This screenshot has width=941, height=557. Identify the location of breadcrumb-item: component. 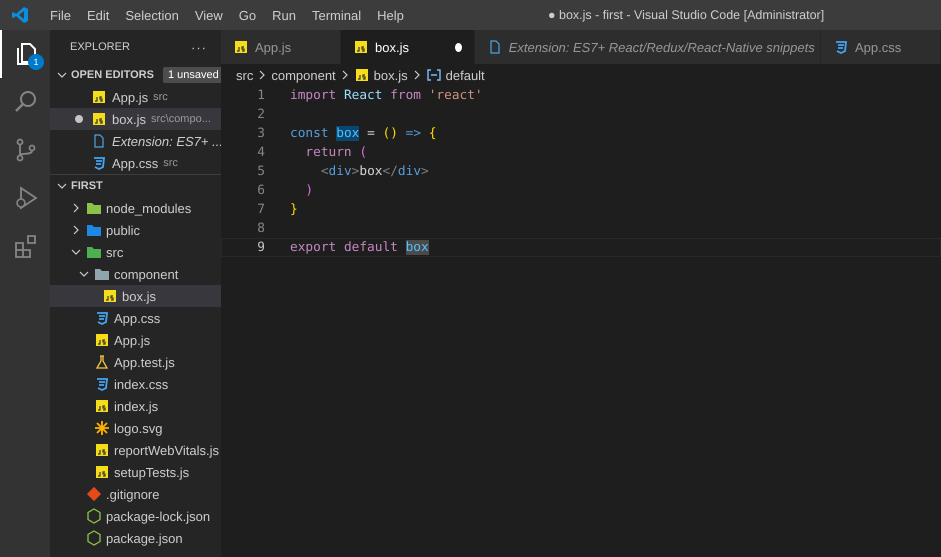
(303, 75).